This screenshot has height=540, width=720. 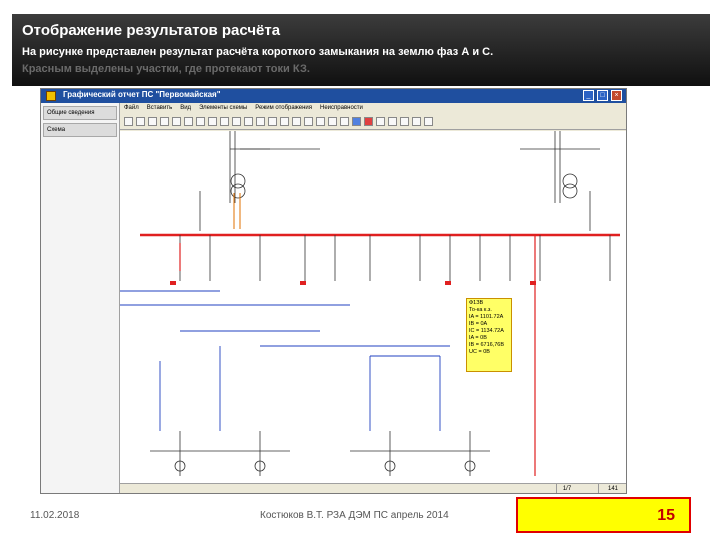 I want to click on select-icon, so click(x=236, y=121).